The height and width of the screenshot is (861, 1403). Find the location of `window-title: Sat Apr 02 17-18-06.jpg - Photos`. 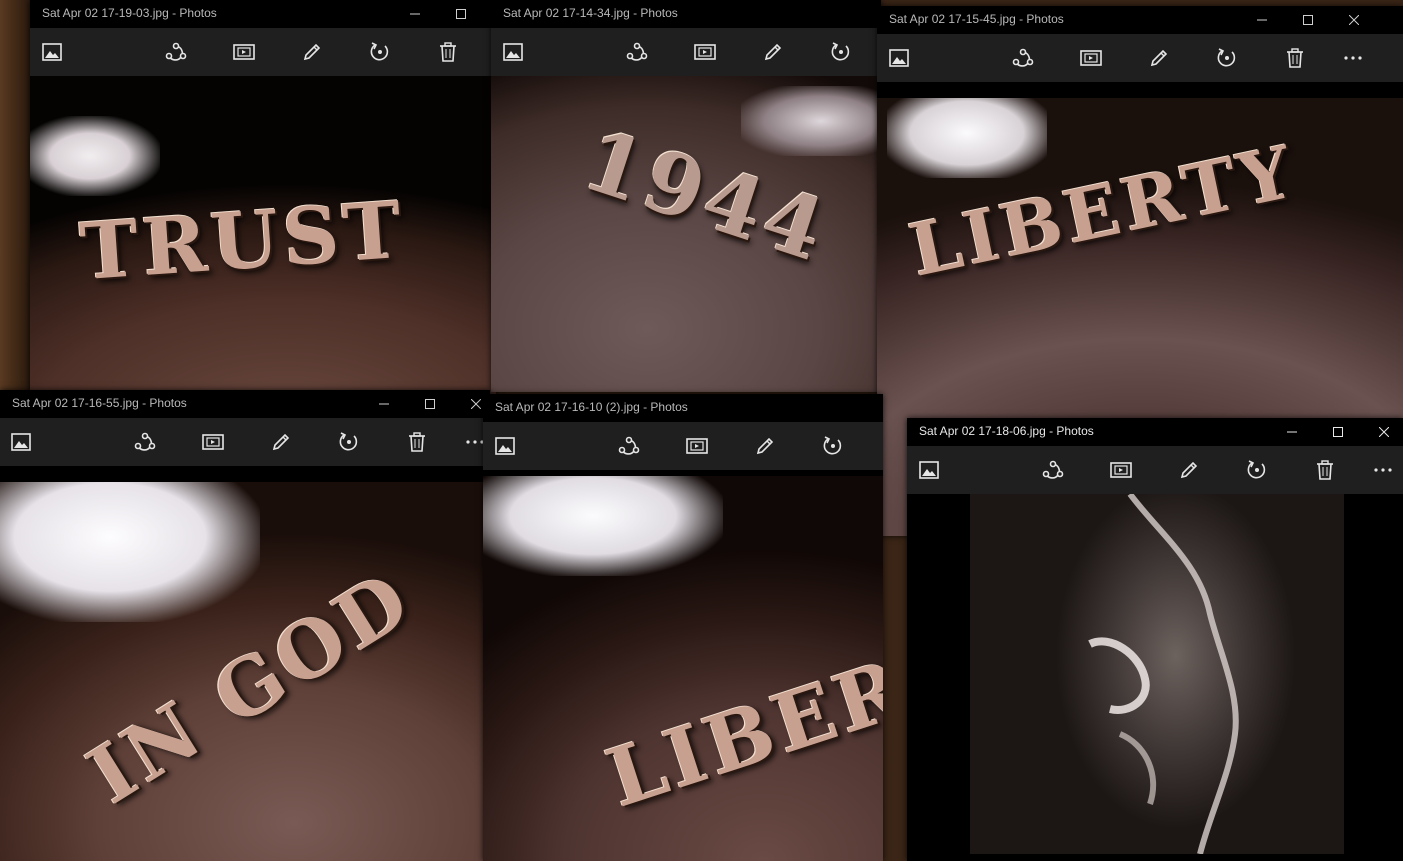

window-title: Sat Apr 02 17-18-06.jpg - Photos is located at coordinates (1006, 431).